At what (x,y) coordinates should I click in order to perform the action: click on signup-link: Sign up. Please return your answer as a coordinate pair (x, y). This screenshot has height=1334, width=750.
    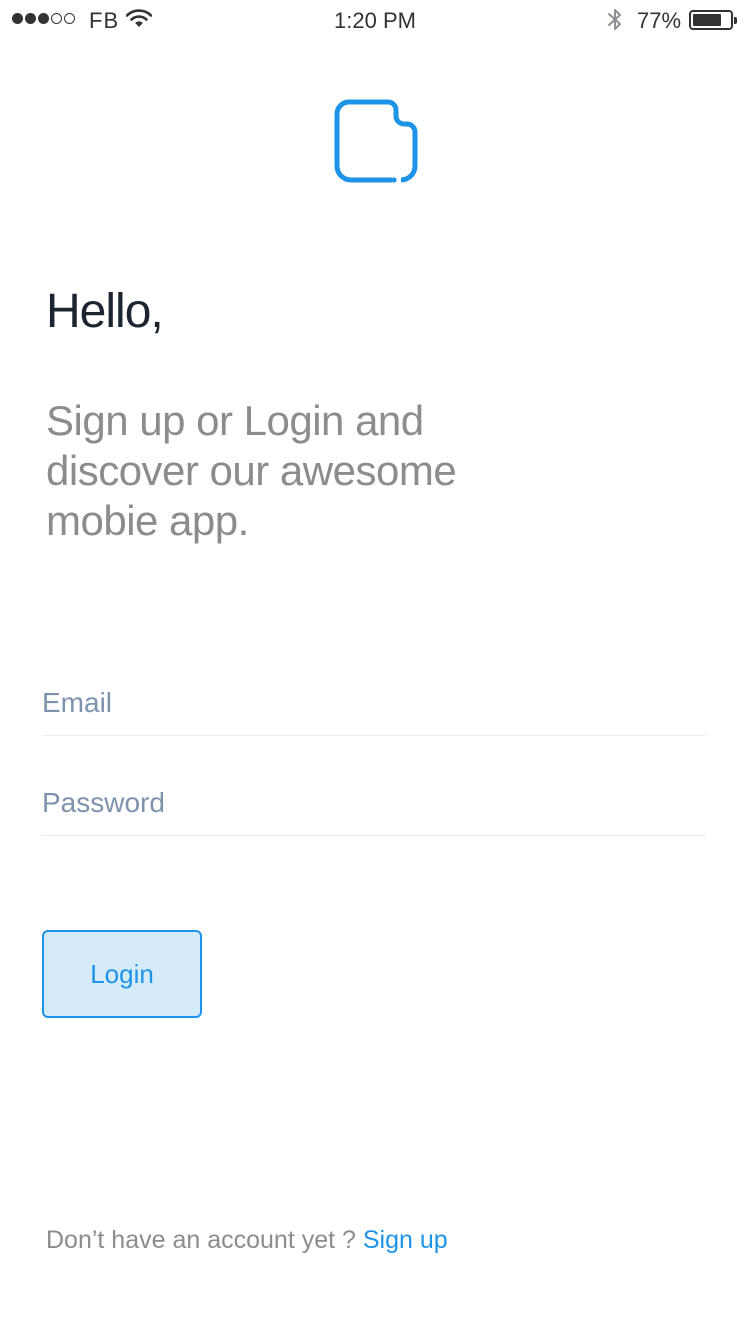
    Looking at the image, I should click on (405, 1240).